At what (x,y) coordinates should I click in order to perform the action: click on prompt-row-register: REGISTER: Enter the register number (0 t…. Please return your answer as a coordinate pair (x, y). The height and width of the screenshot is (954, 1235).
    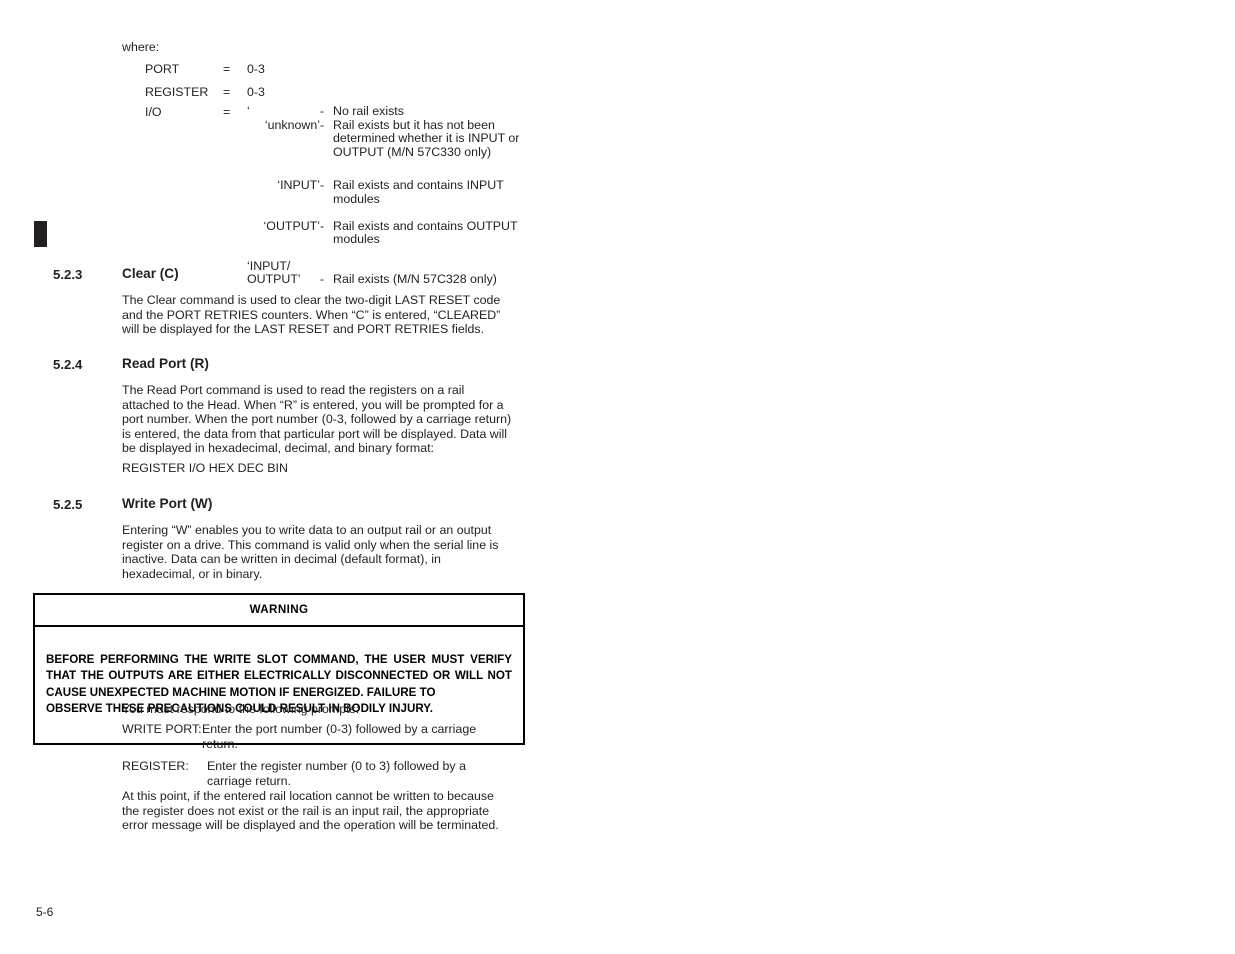
    Looking at the image, I should click on (318, 773).